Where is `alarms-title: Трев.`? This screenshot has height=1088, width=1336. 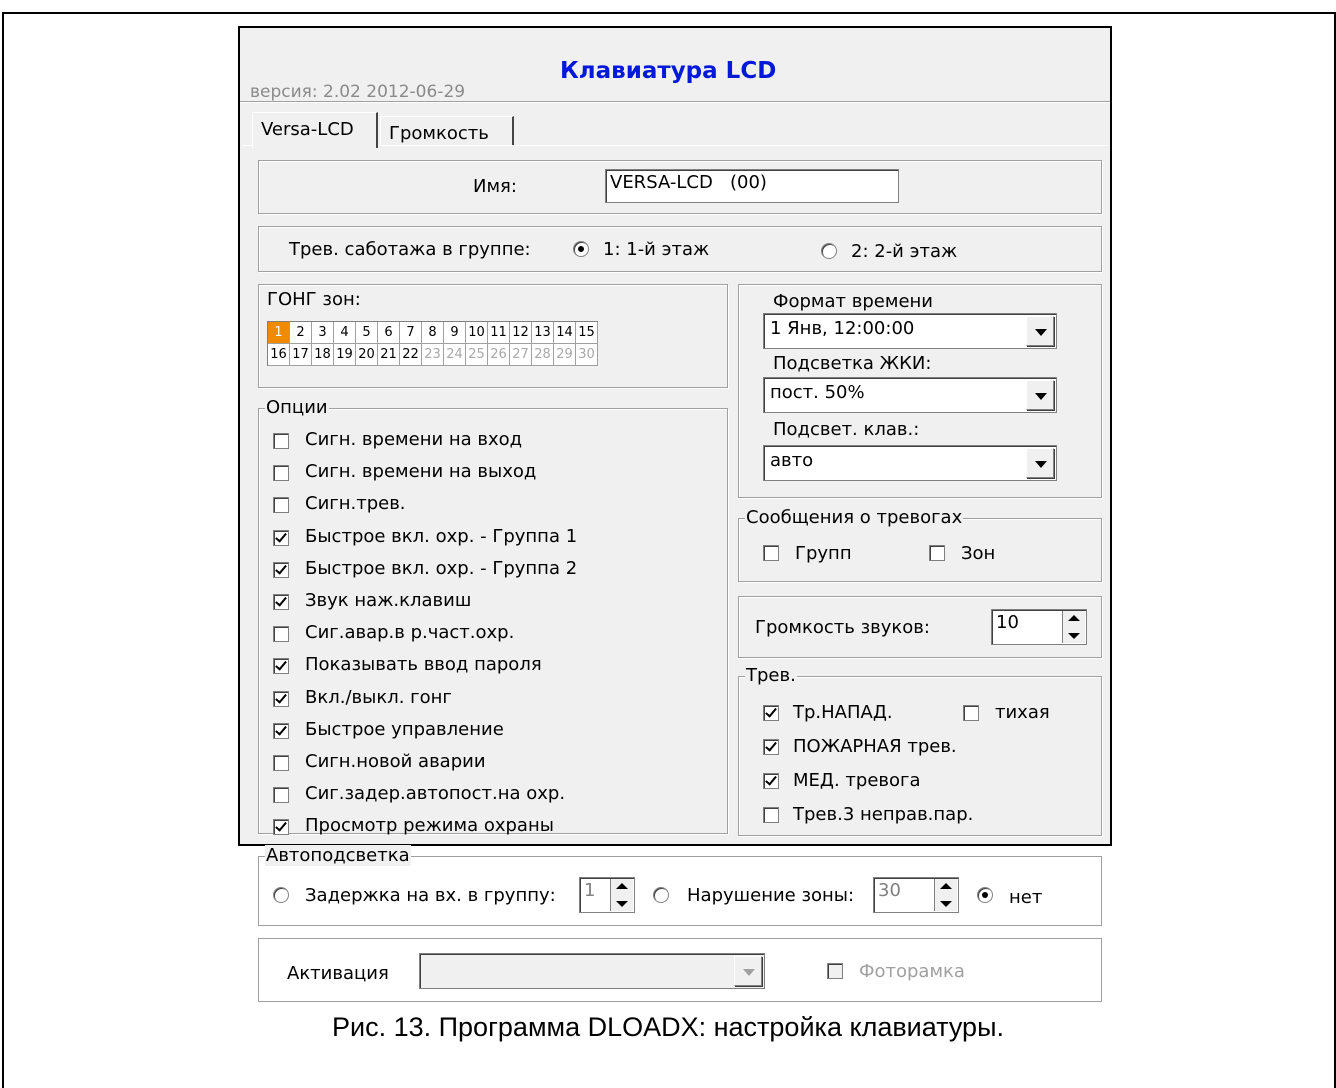
alarms-title: Трев. is located at coordinates (771, 675).